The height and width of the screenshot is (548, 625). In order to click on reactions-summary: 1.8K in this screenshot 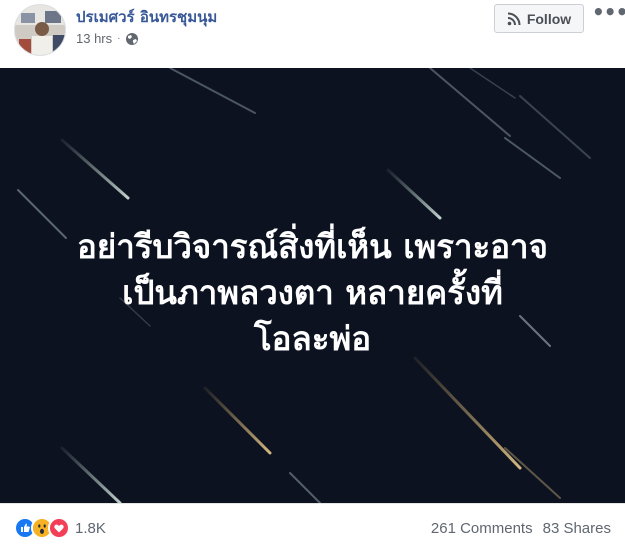, I will do `click(60, 528)`.